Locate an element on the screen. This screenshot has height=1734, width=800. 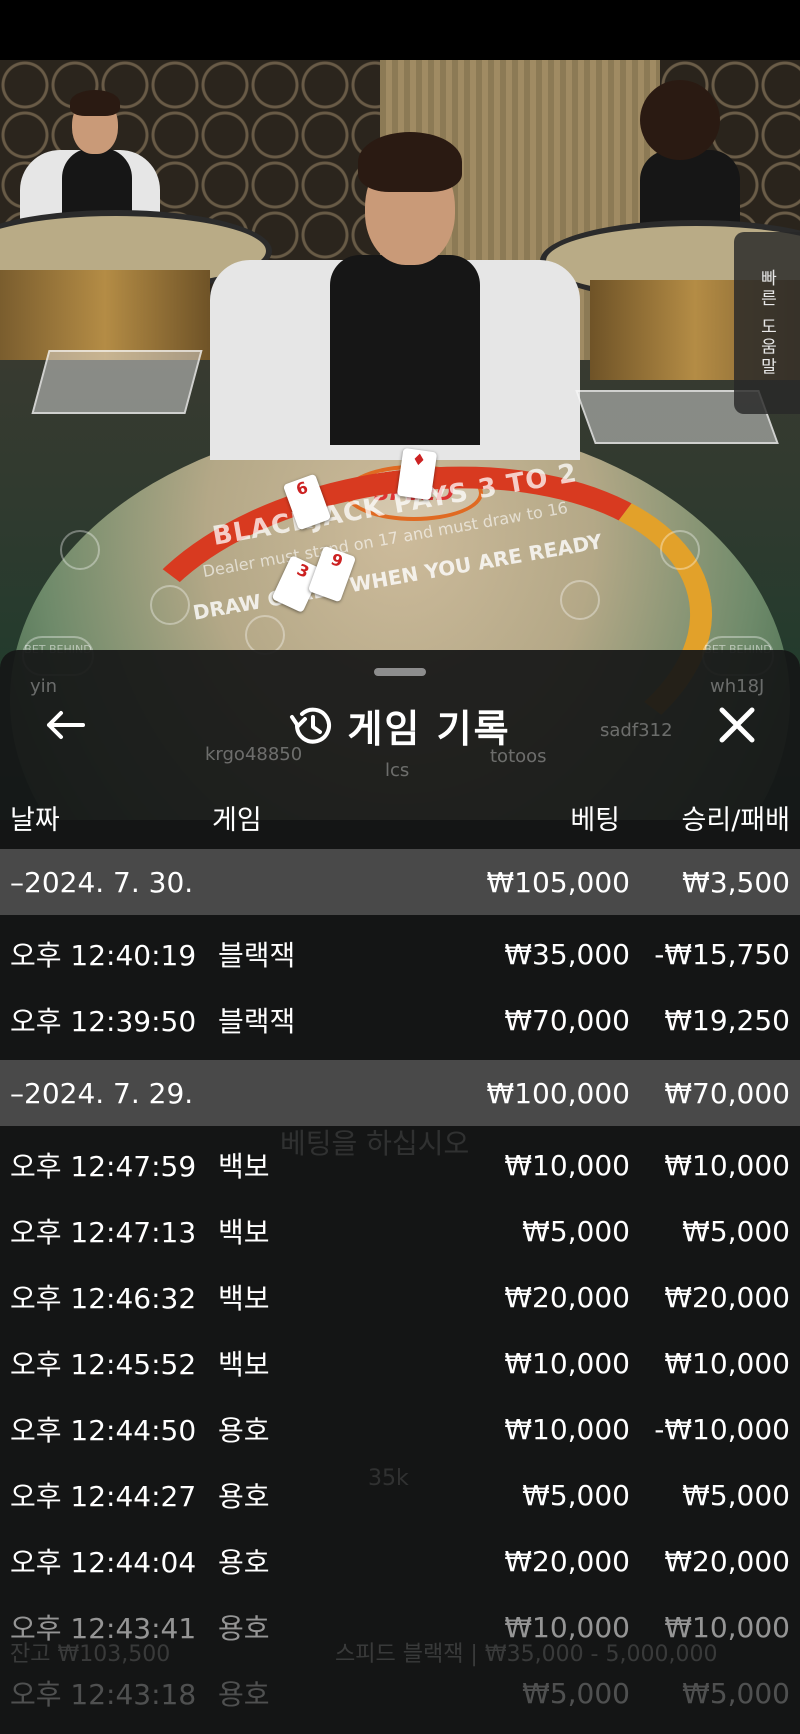
history-row: 오후 12:44:04 용호 ₩20,000 ₩20,000 is located at coordinates (400, 1561).